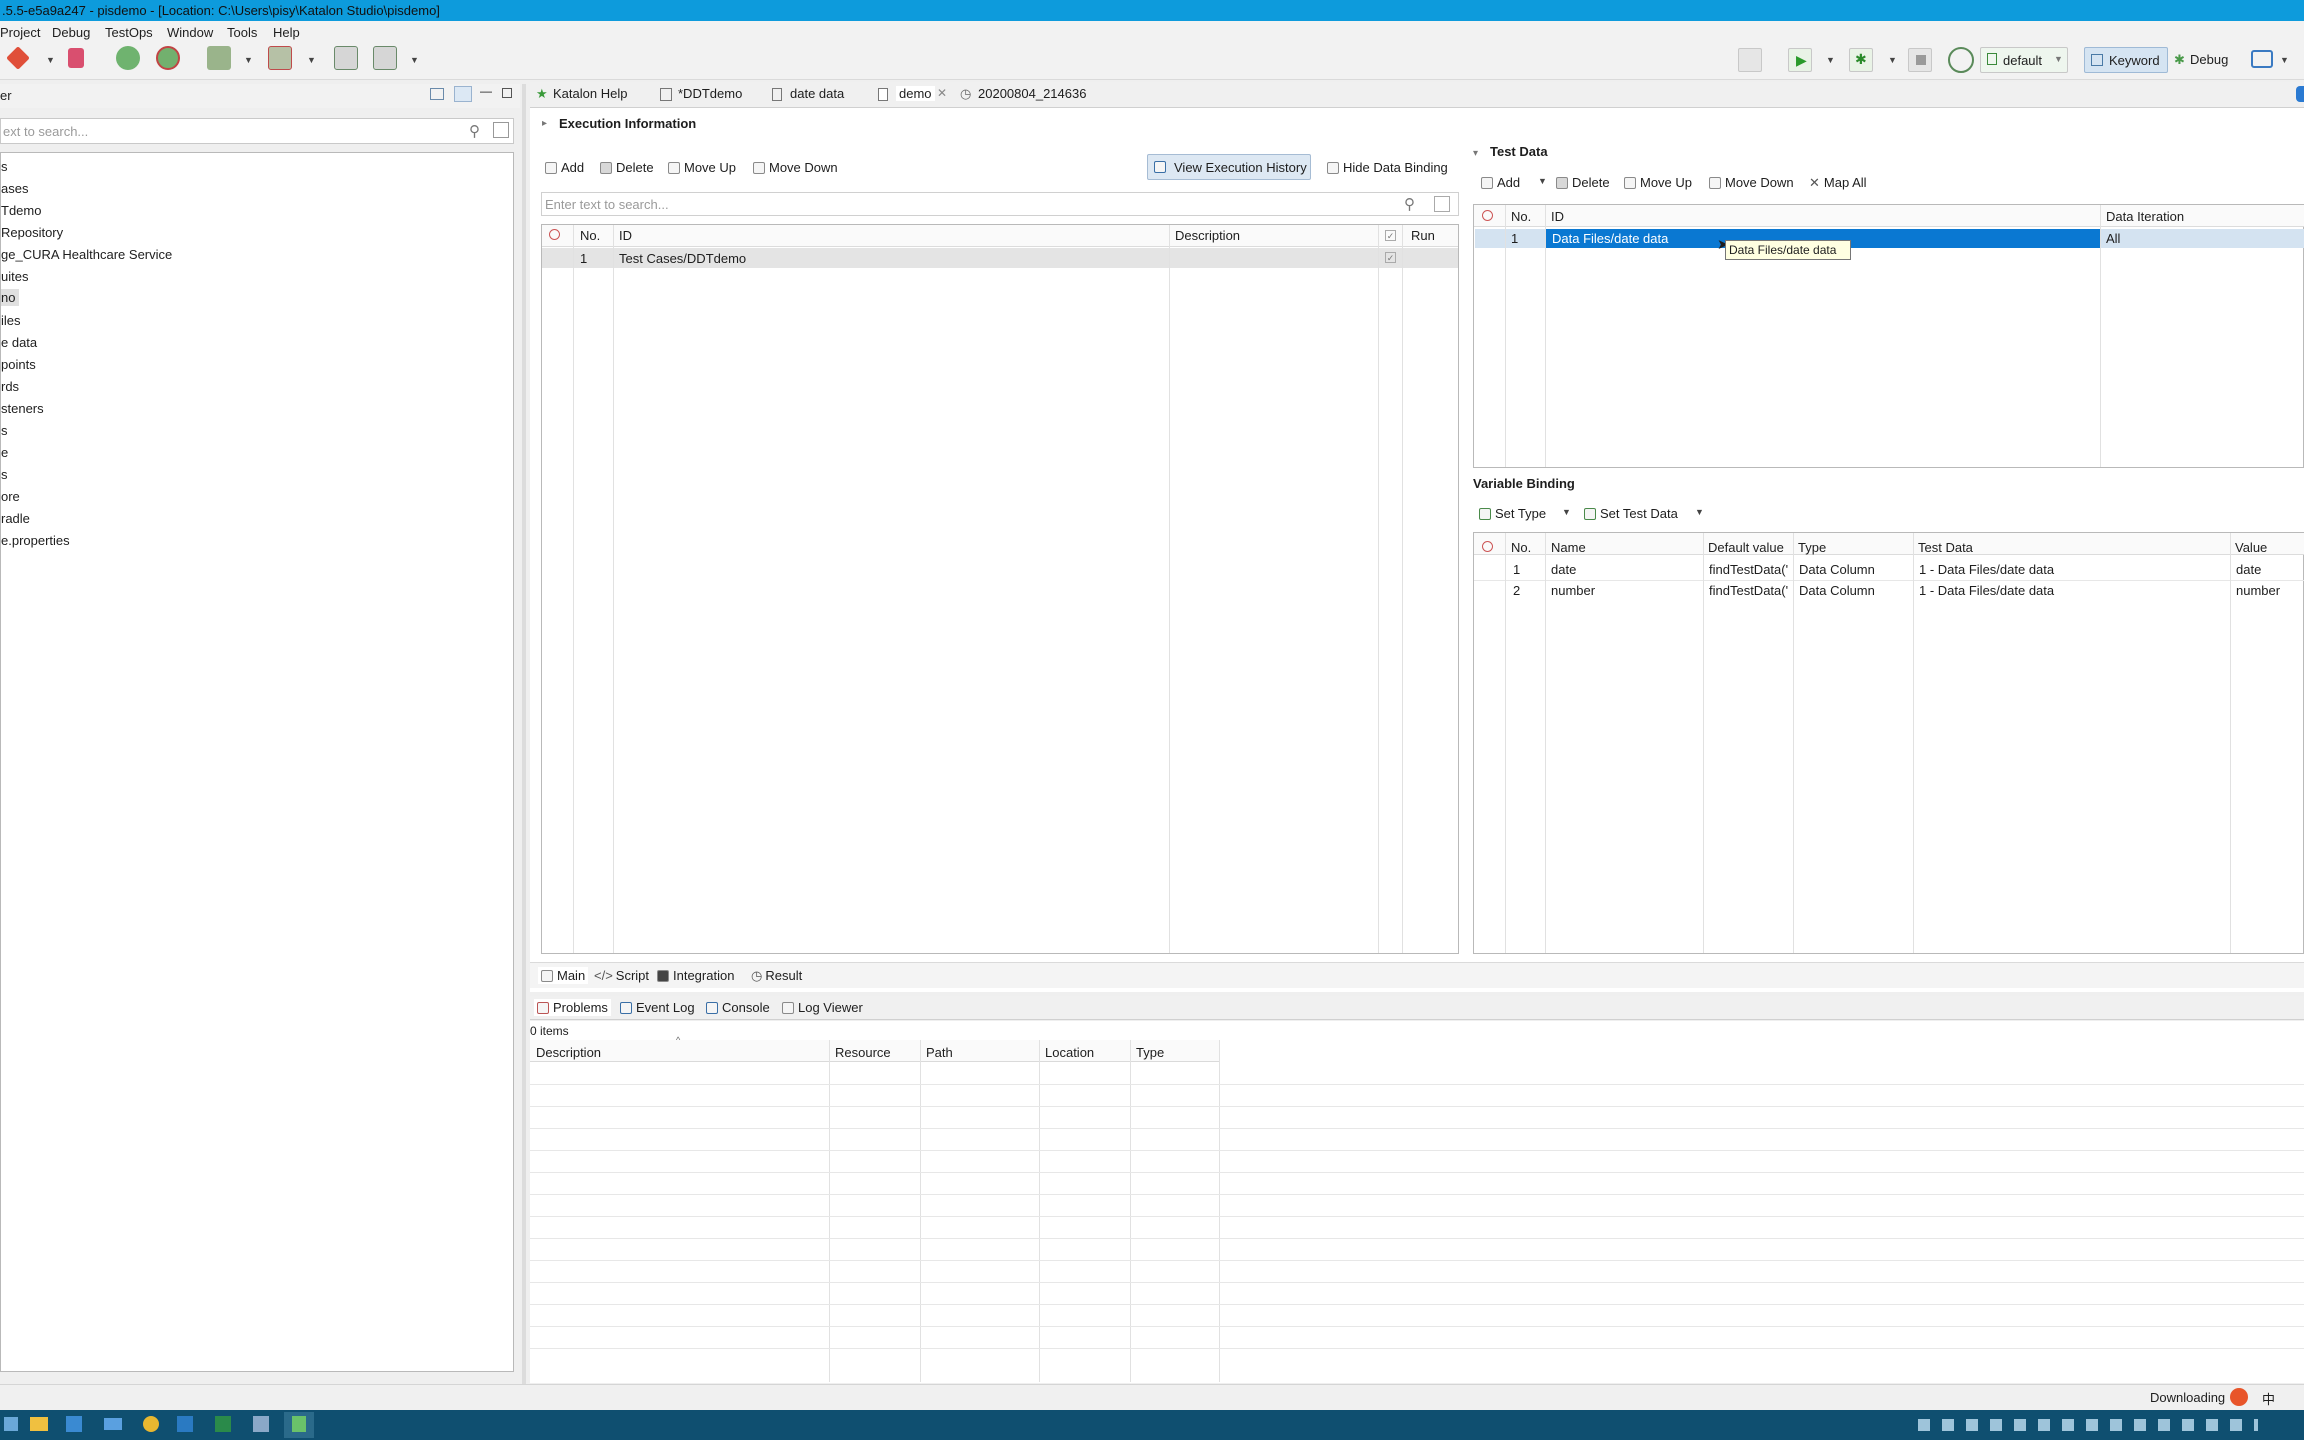  Describe the element at coordinates (795, 167) in the screenshot. I see `move-down-button: Move Down` at that location.